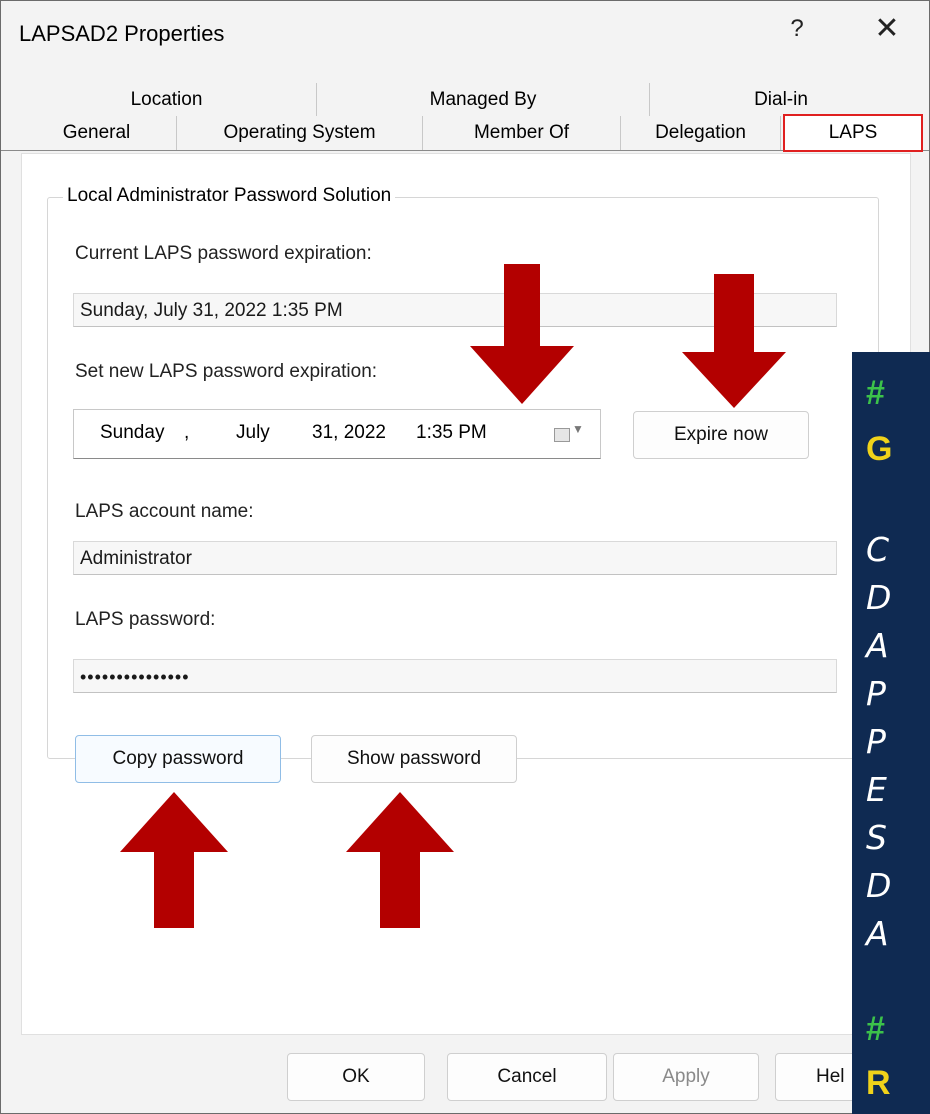 The width and height of the screenshot is (930, 1114). I want to click on account-name-field: Administrator, so click(455, 558).